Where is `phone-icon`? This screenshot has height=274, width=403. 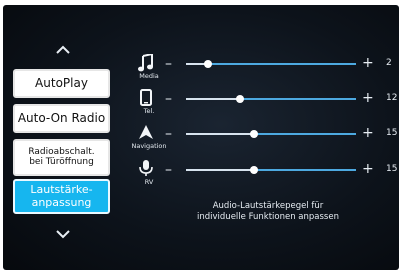
phone-icon is located at coordinates (146, 97).